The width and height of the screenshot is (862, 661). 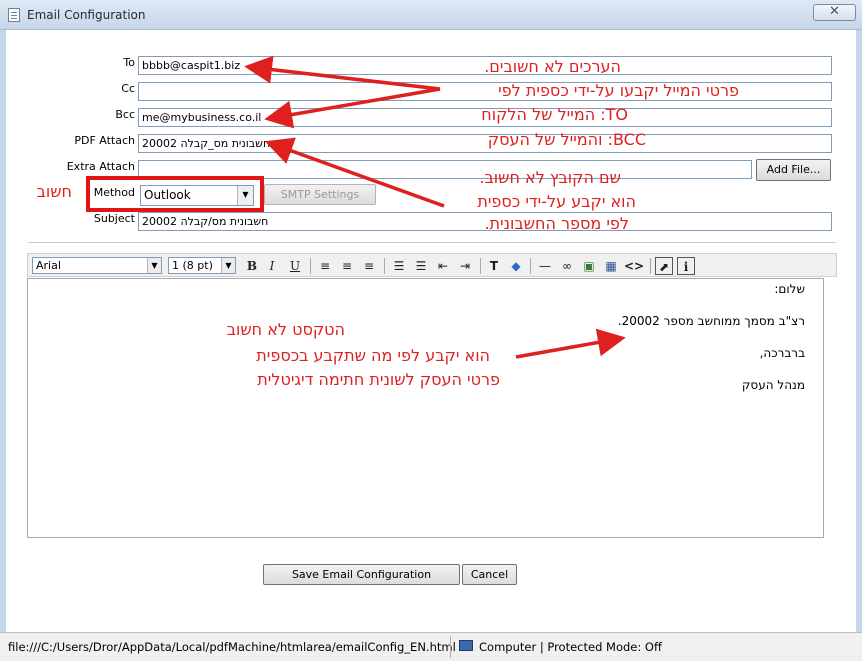 I want to click on arrow-to-pdf-field, so click(x=354, y=172).